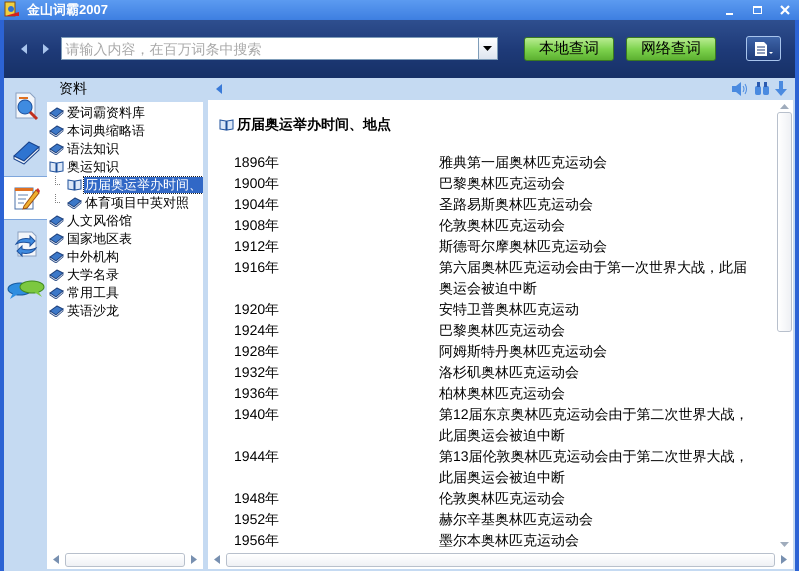 Image resolution: width=799 pixels, height=571 pixels. Describe the element at coordinates (67, 10) in the screenshot. I see `window-title: 金山词霸2007` at that location.